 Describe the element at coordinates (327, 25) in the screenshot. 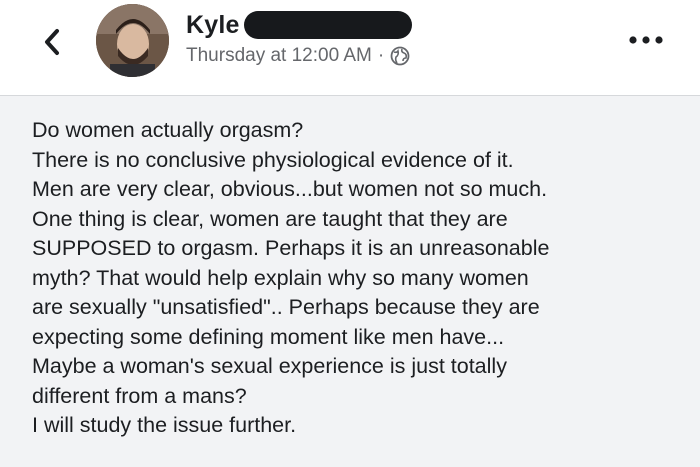

I see `redacted-last-name` at that location.